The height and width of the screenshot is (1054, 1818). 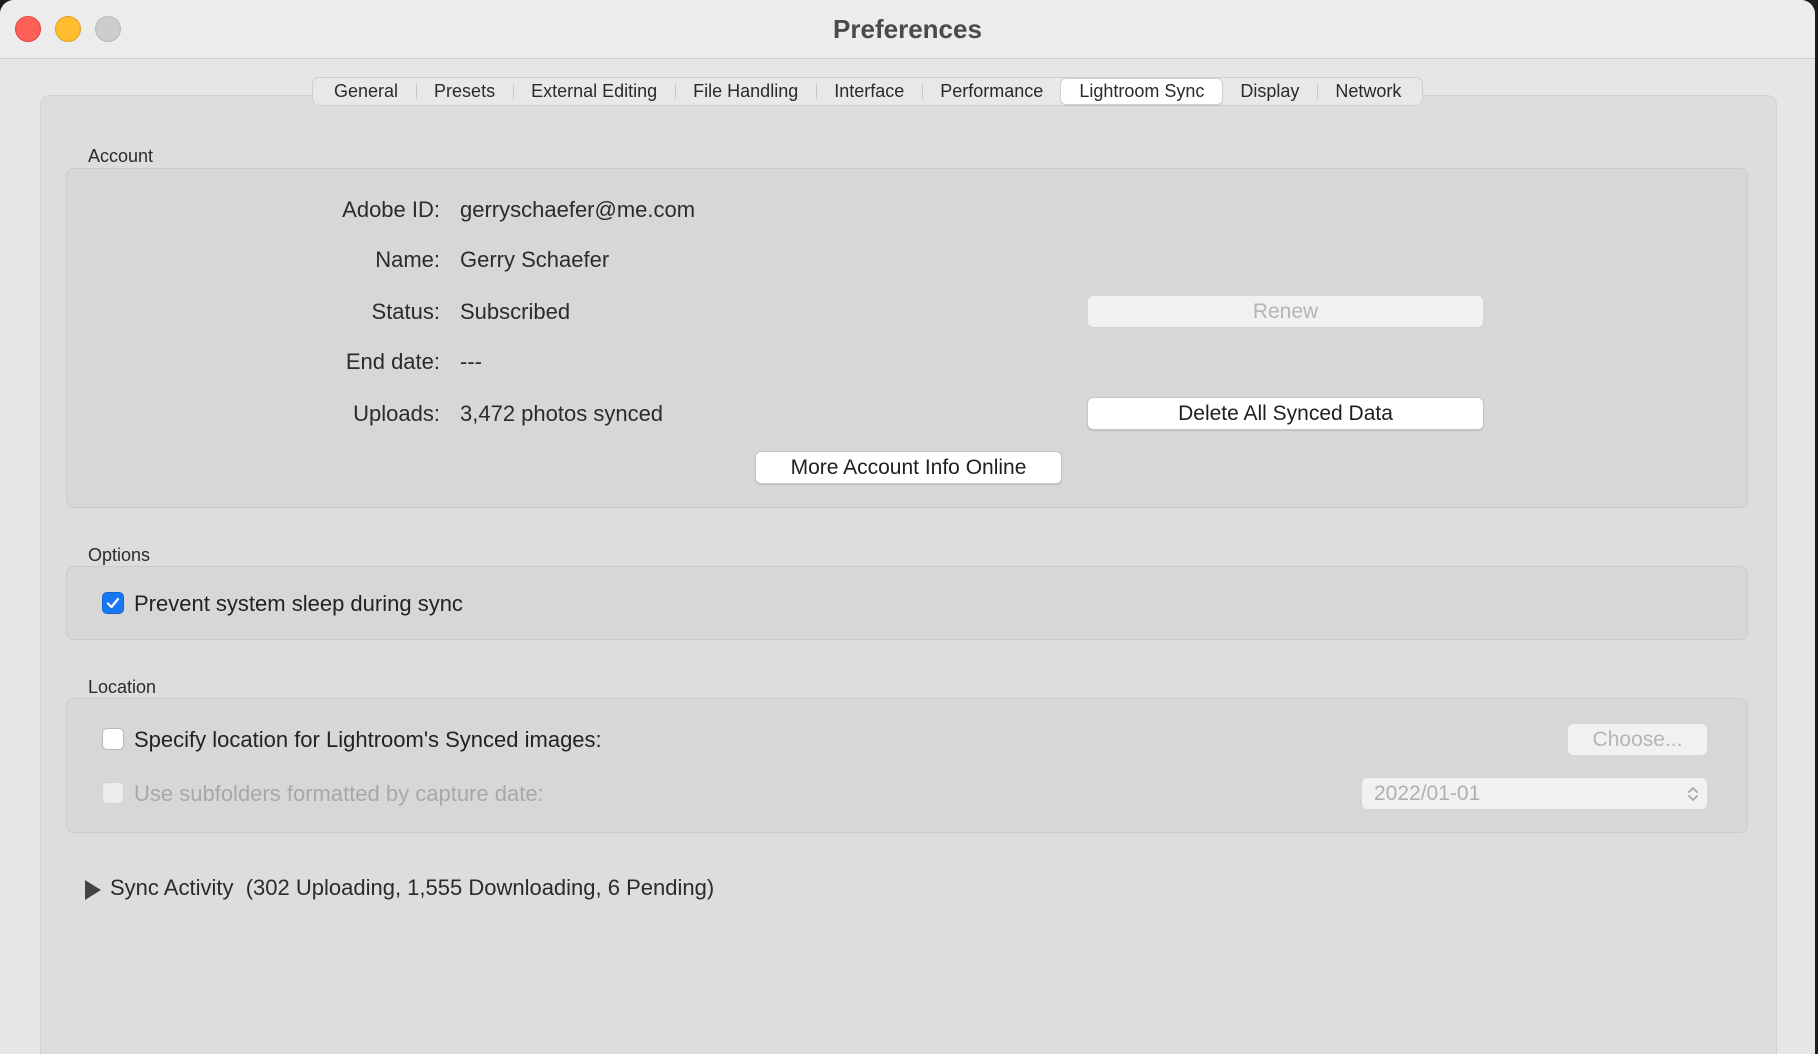 What do you see at coordinates (907, 765) in the screenshot?
I see `location-group` at bounding box center [907, 765].